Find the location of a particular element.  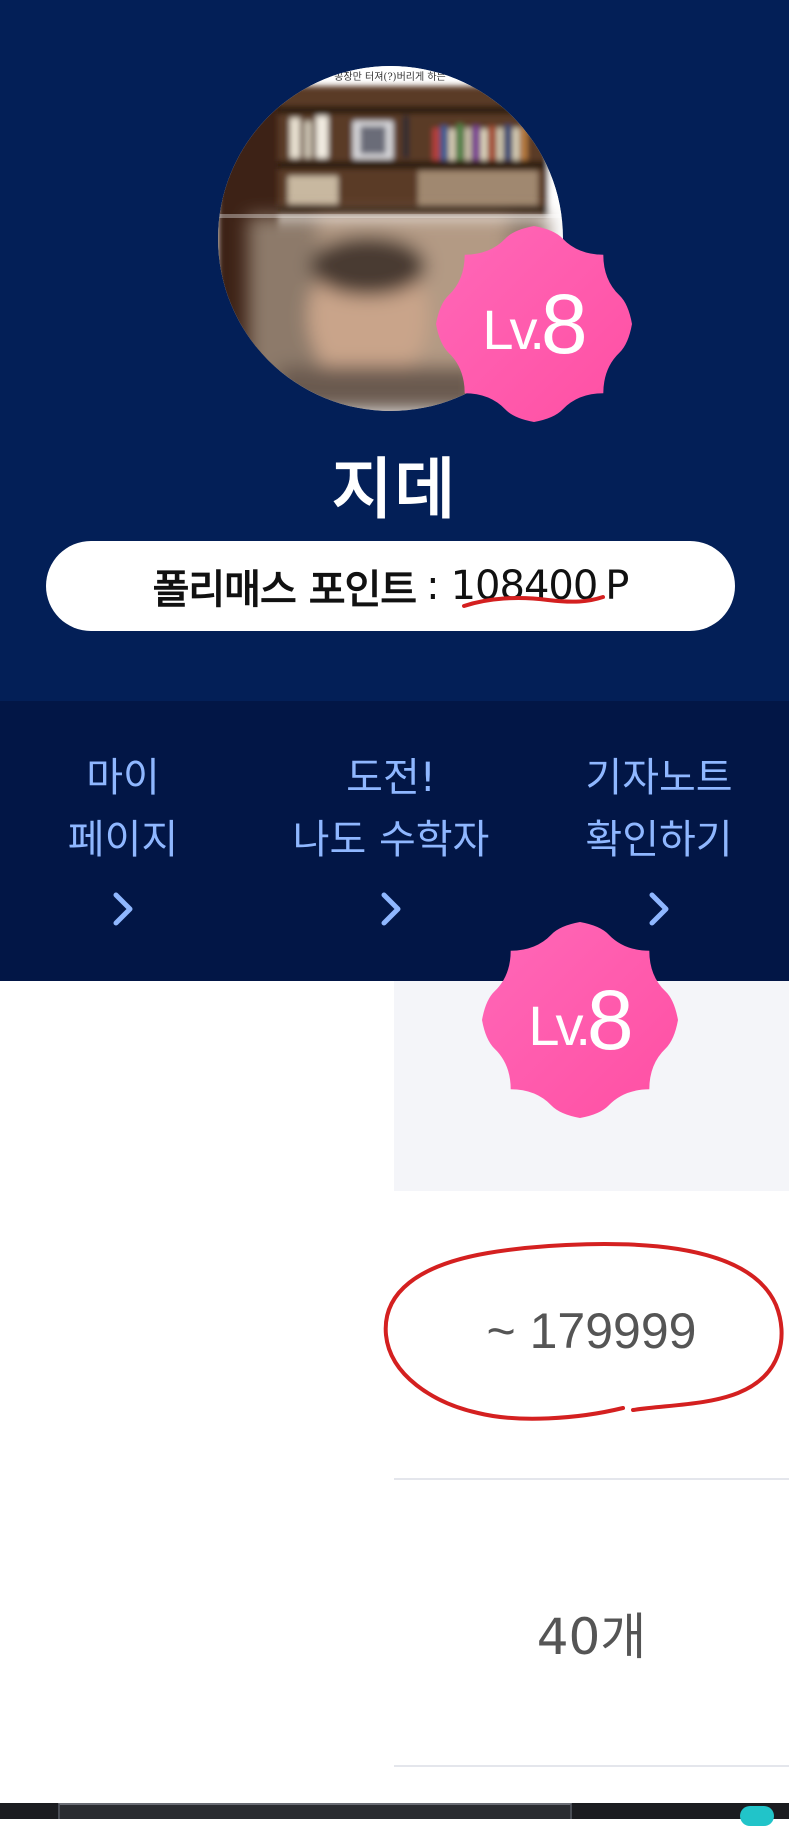

nav-label-line2: 나도 수학자 is located at coordinates (391, 840).